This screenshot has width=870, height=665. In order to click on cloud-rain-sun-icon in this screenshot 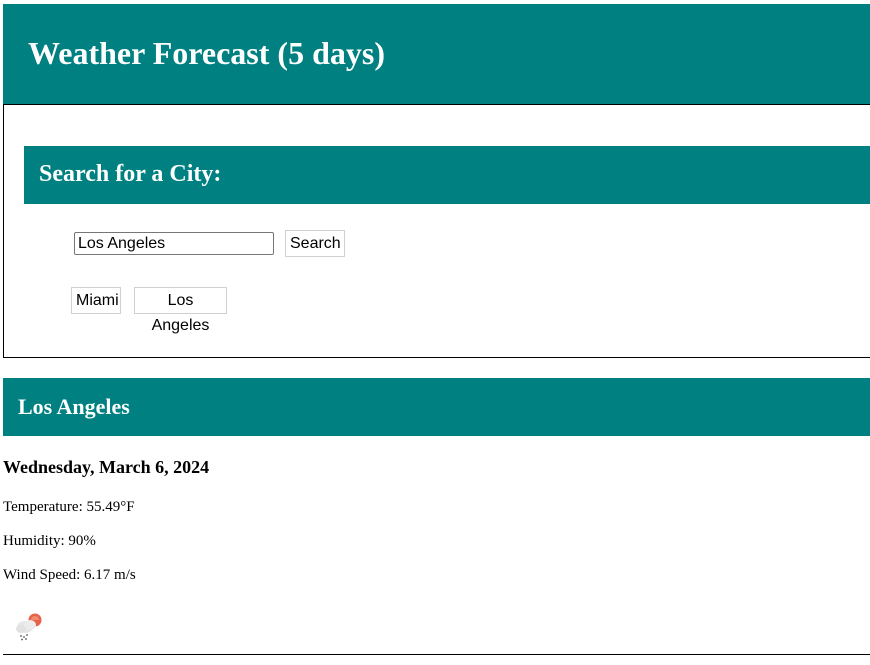, I will do `click(29, 627)`.